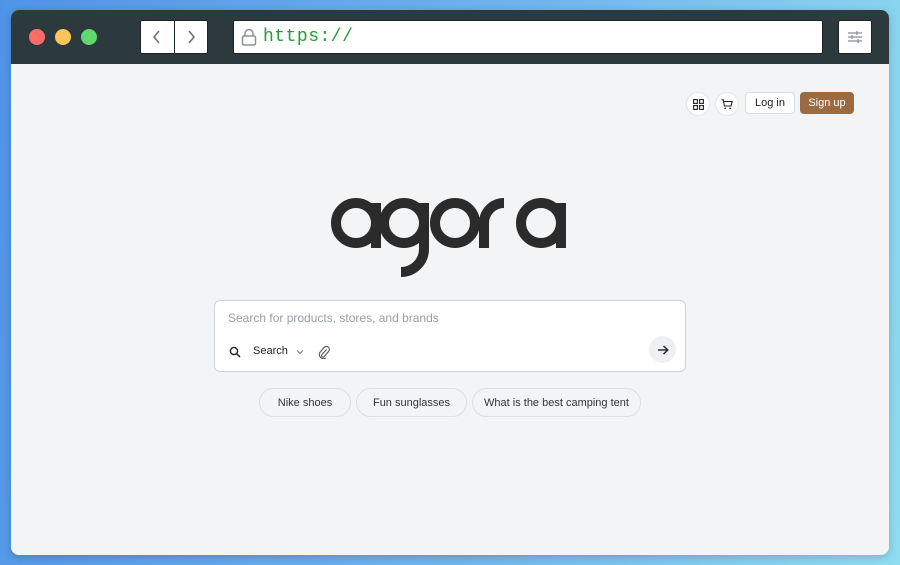 This screenshot has width=900, height=565. What do you see at coordinates (63, 37) in the screenshot?
I see `minimize-window-button` at bounding box center [63, 37].